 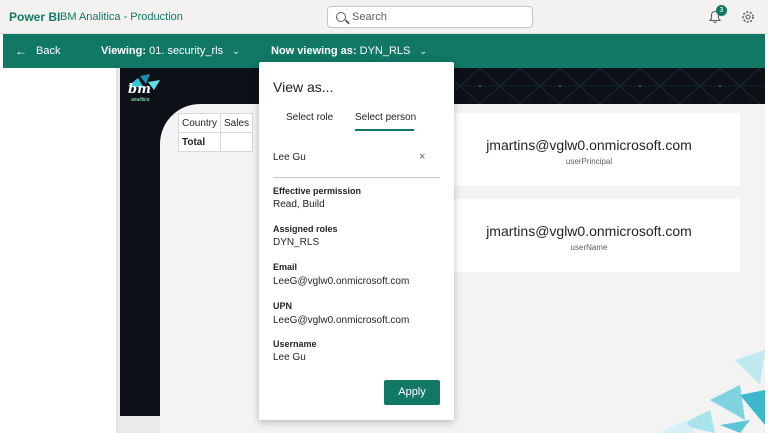 I want to click on table-header-sales: Sales, so click(x=237, y=123).